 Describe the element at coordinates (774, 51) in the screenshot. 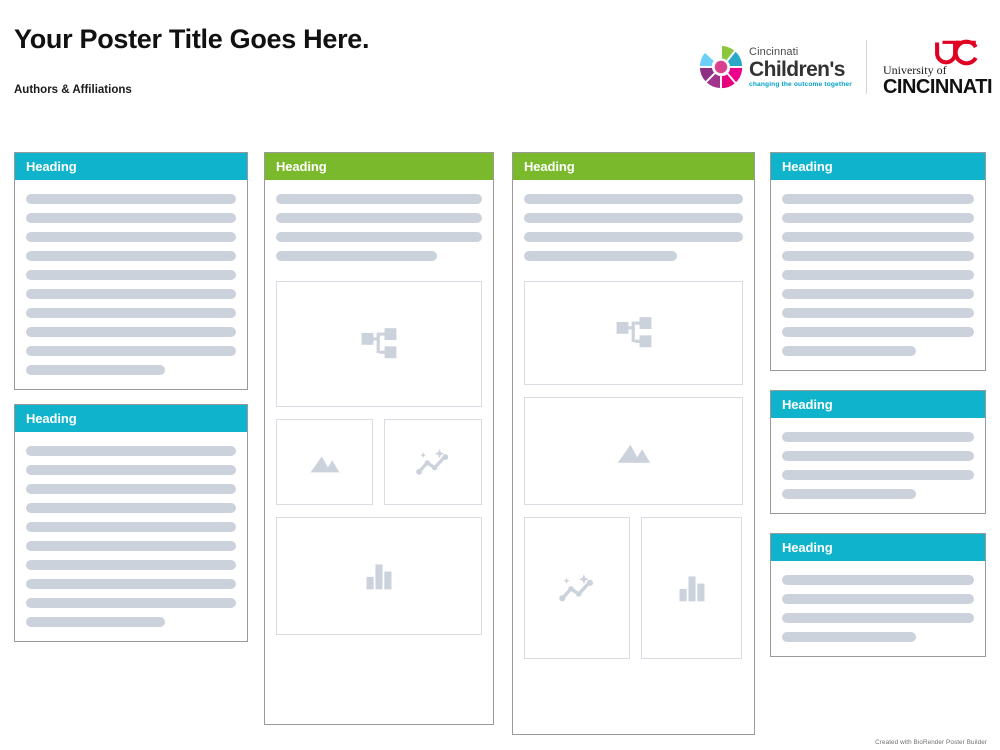

I see `cchmc-line-cincinnati: Cincinnati` at that location.